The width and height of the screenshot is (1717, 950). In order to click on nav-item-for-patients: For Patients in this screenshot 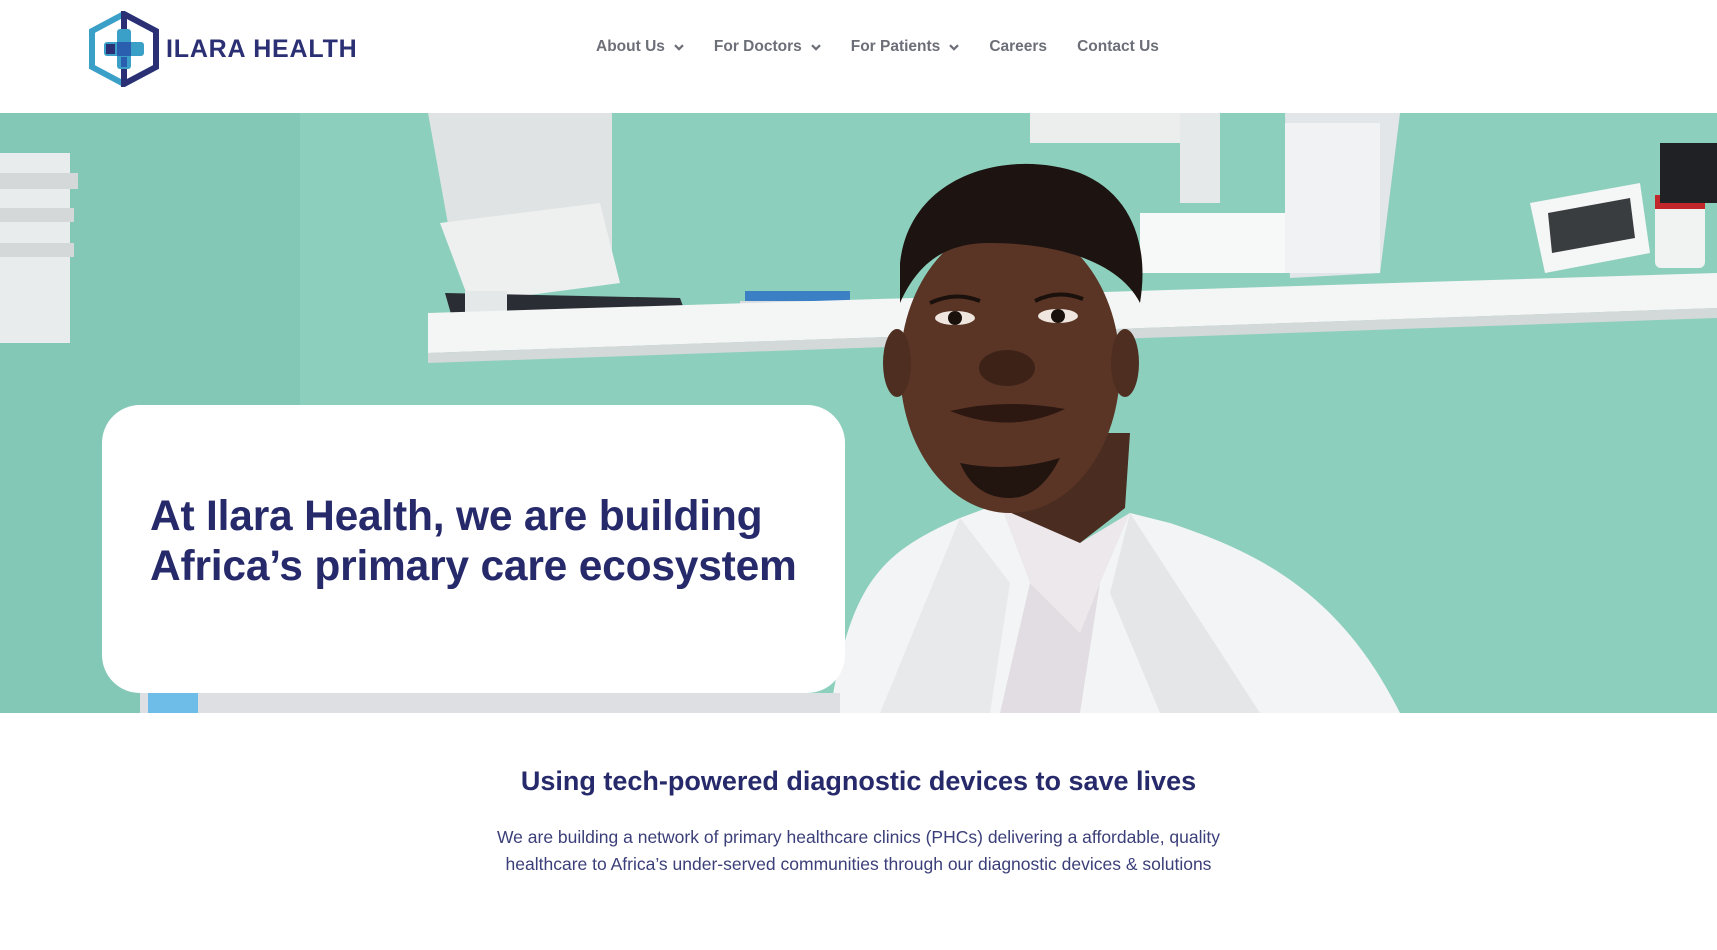, I will do `click(905, 47)`.